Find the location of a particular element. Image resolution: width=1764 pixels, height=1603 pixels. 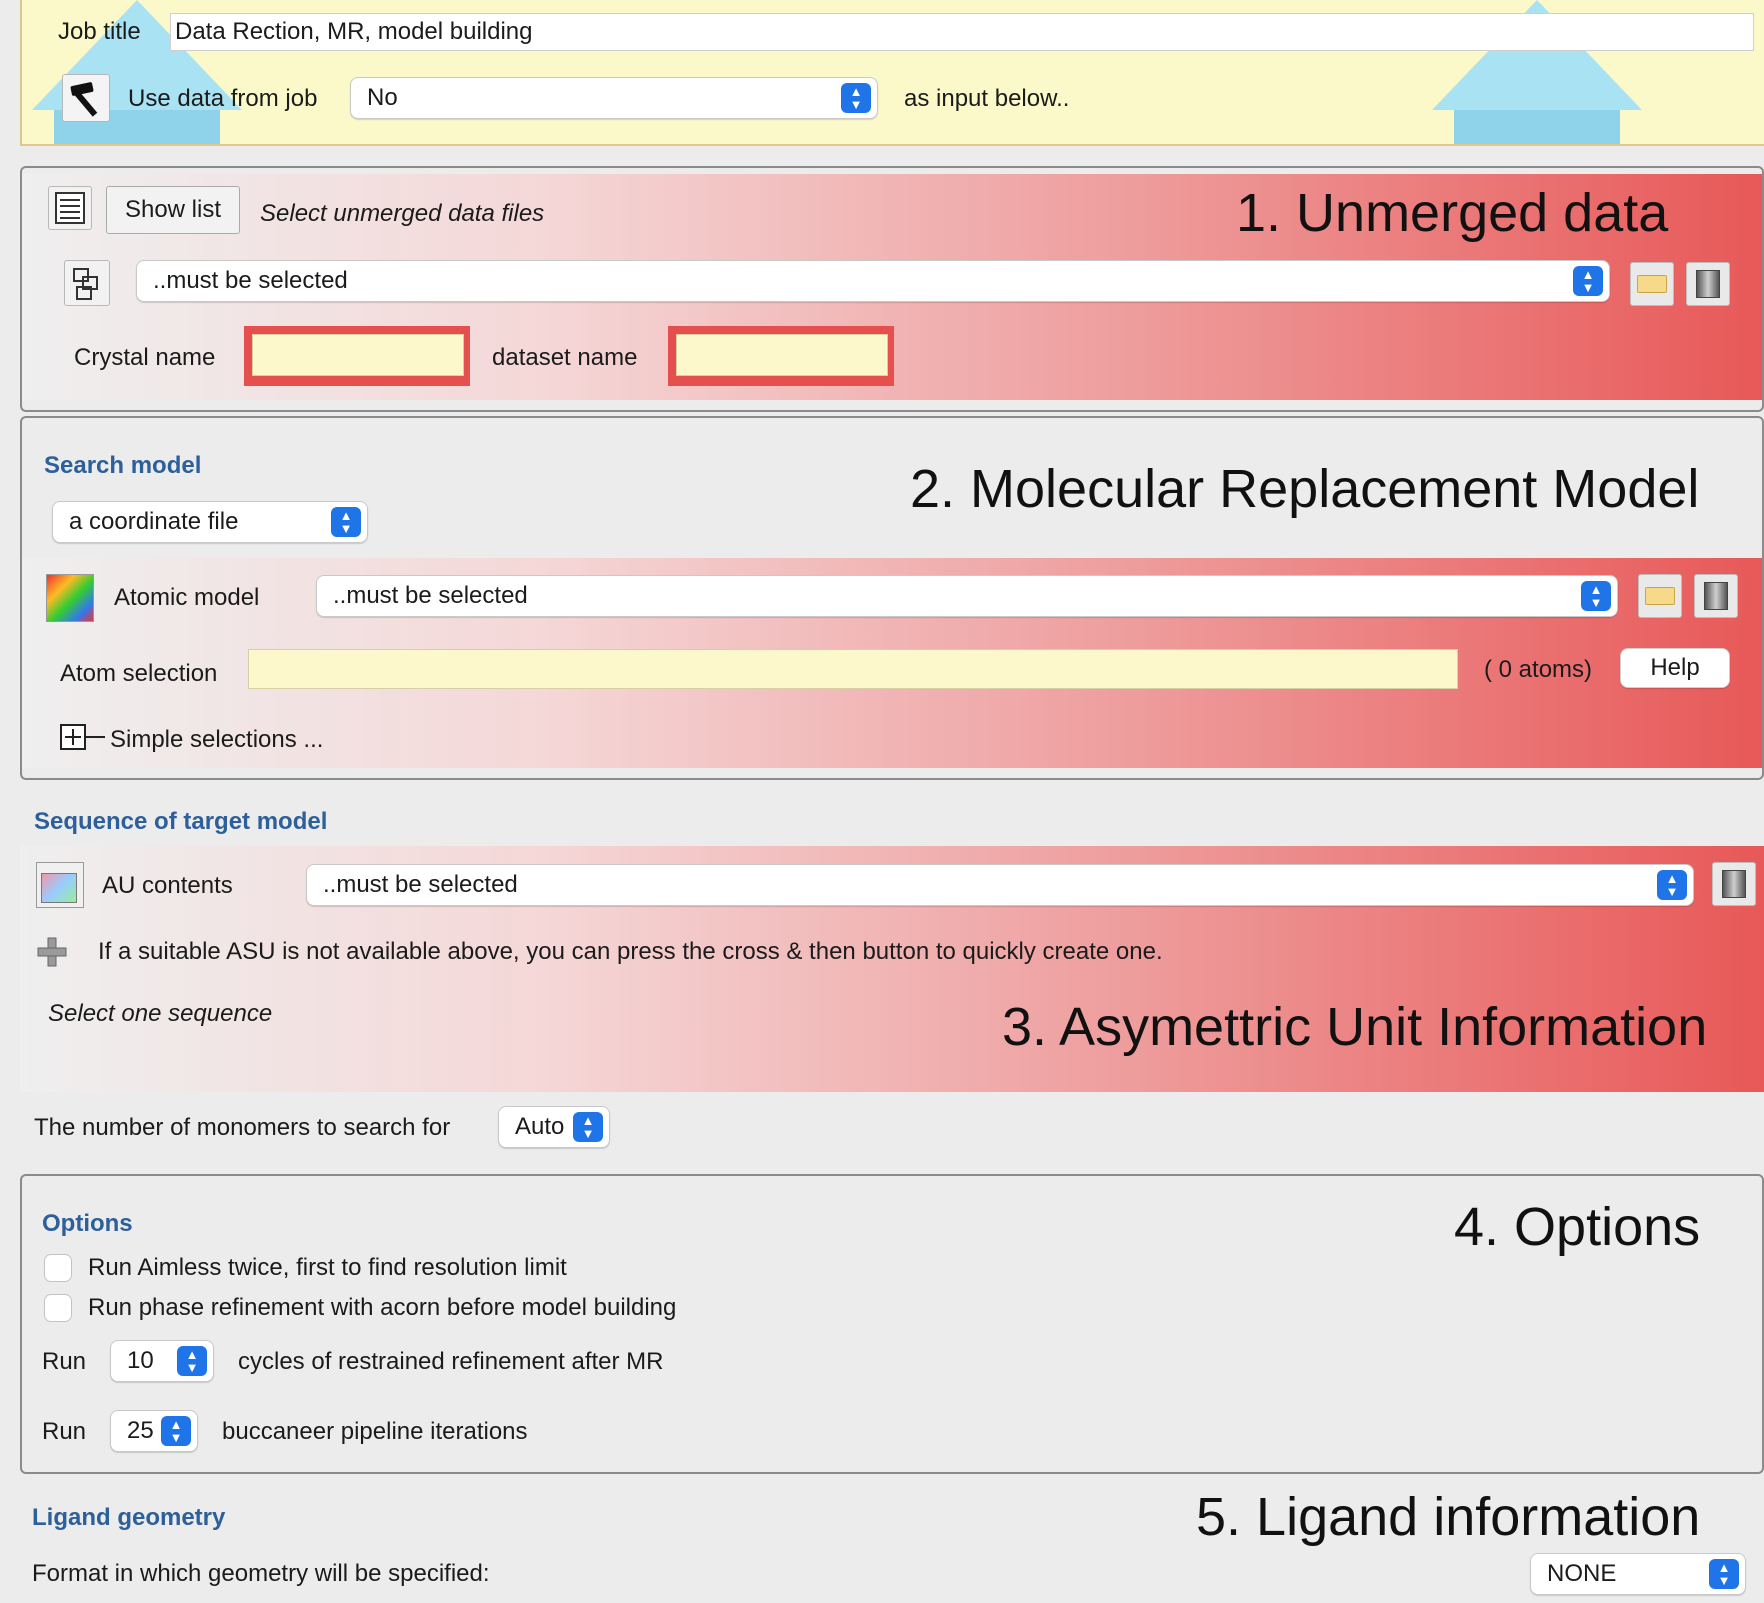

refine-cycles-value: 10 is located at coordinates (140, 1360).